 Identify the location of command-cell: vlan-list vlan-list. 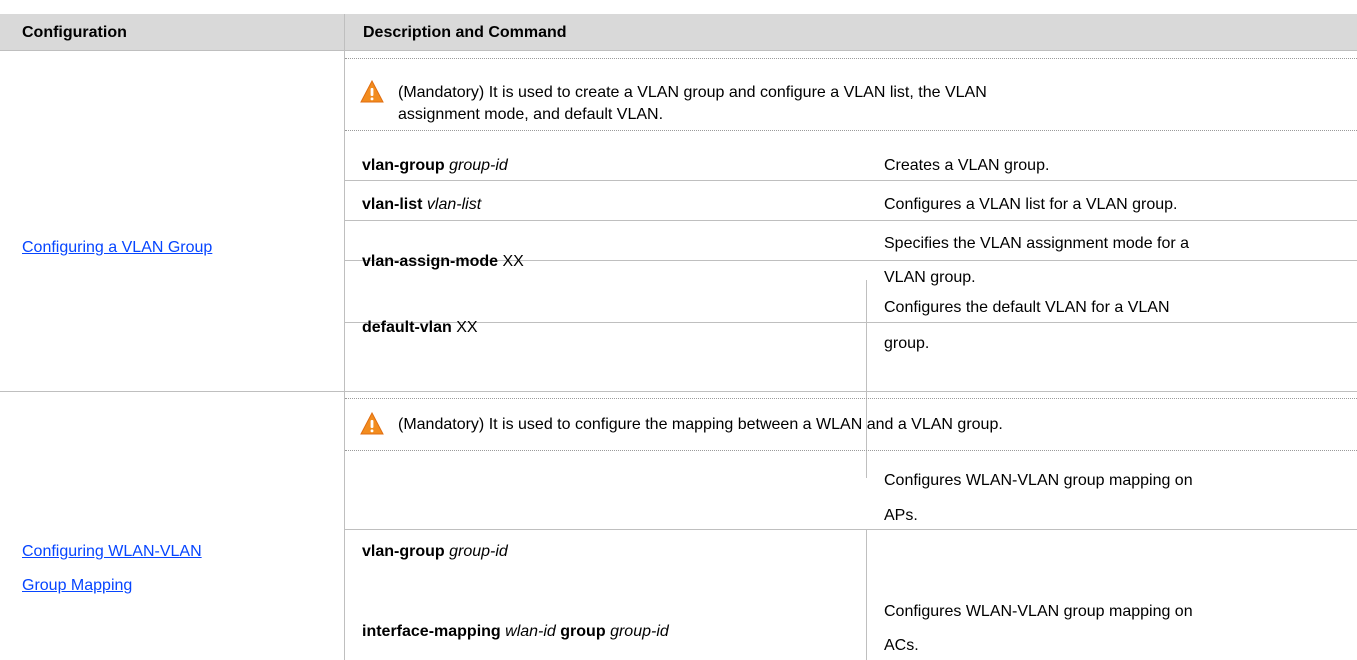
(421, 204).